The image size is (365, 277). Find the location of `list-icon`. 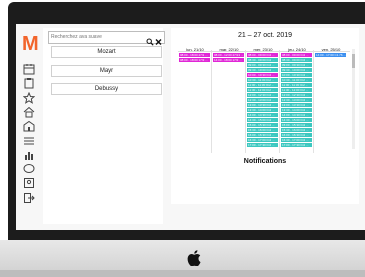

list-icon is located at coordinates (29, 141).